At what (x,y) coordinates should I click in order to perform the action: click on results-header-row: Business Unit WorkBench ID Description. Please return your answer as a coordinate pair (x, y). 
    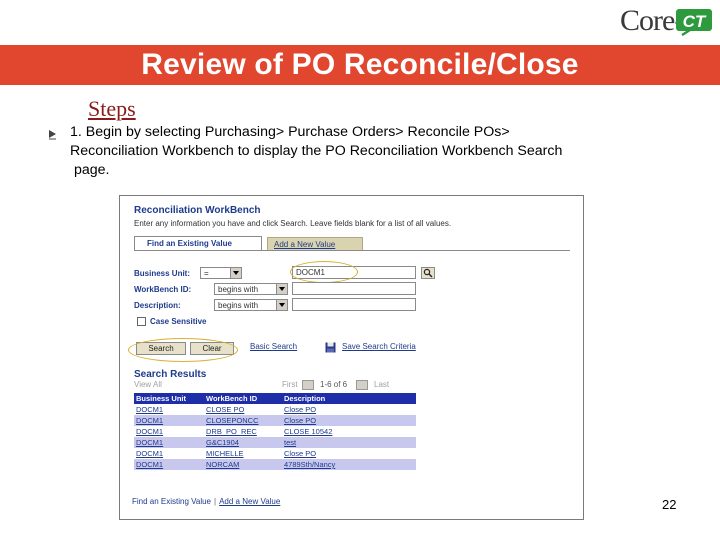
    Looking at the image, I should click on (275, 398).